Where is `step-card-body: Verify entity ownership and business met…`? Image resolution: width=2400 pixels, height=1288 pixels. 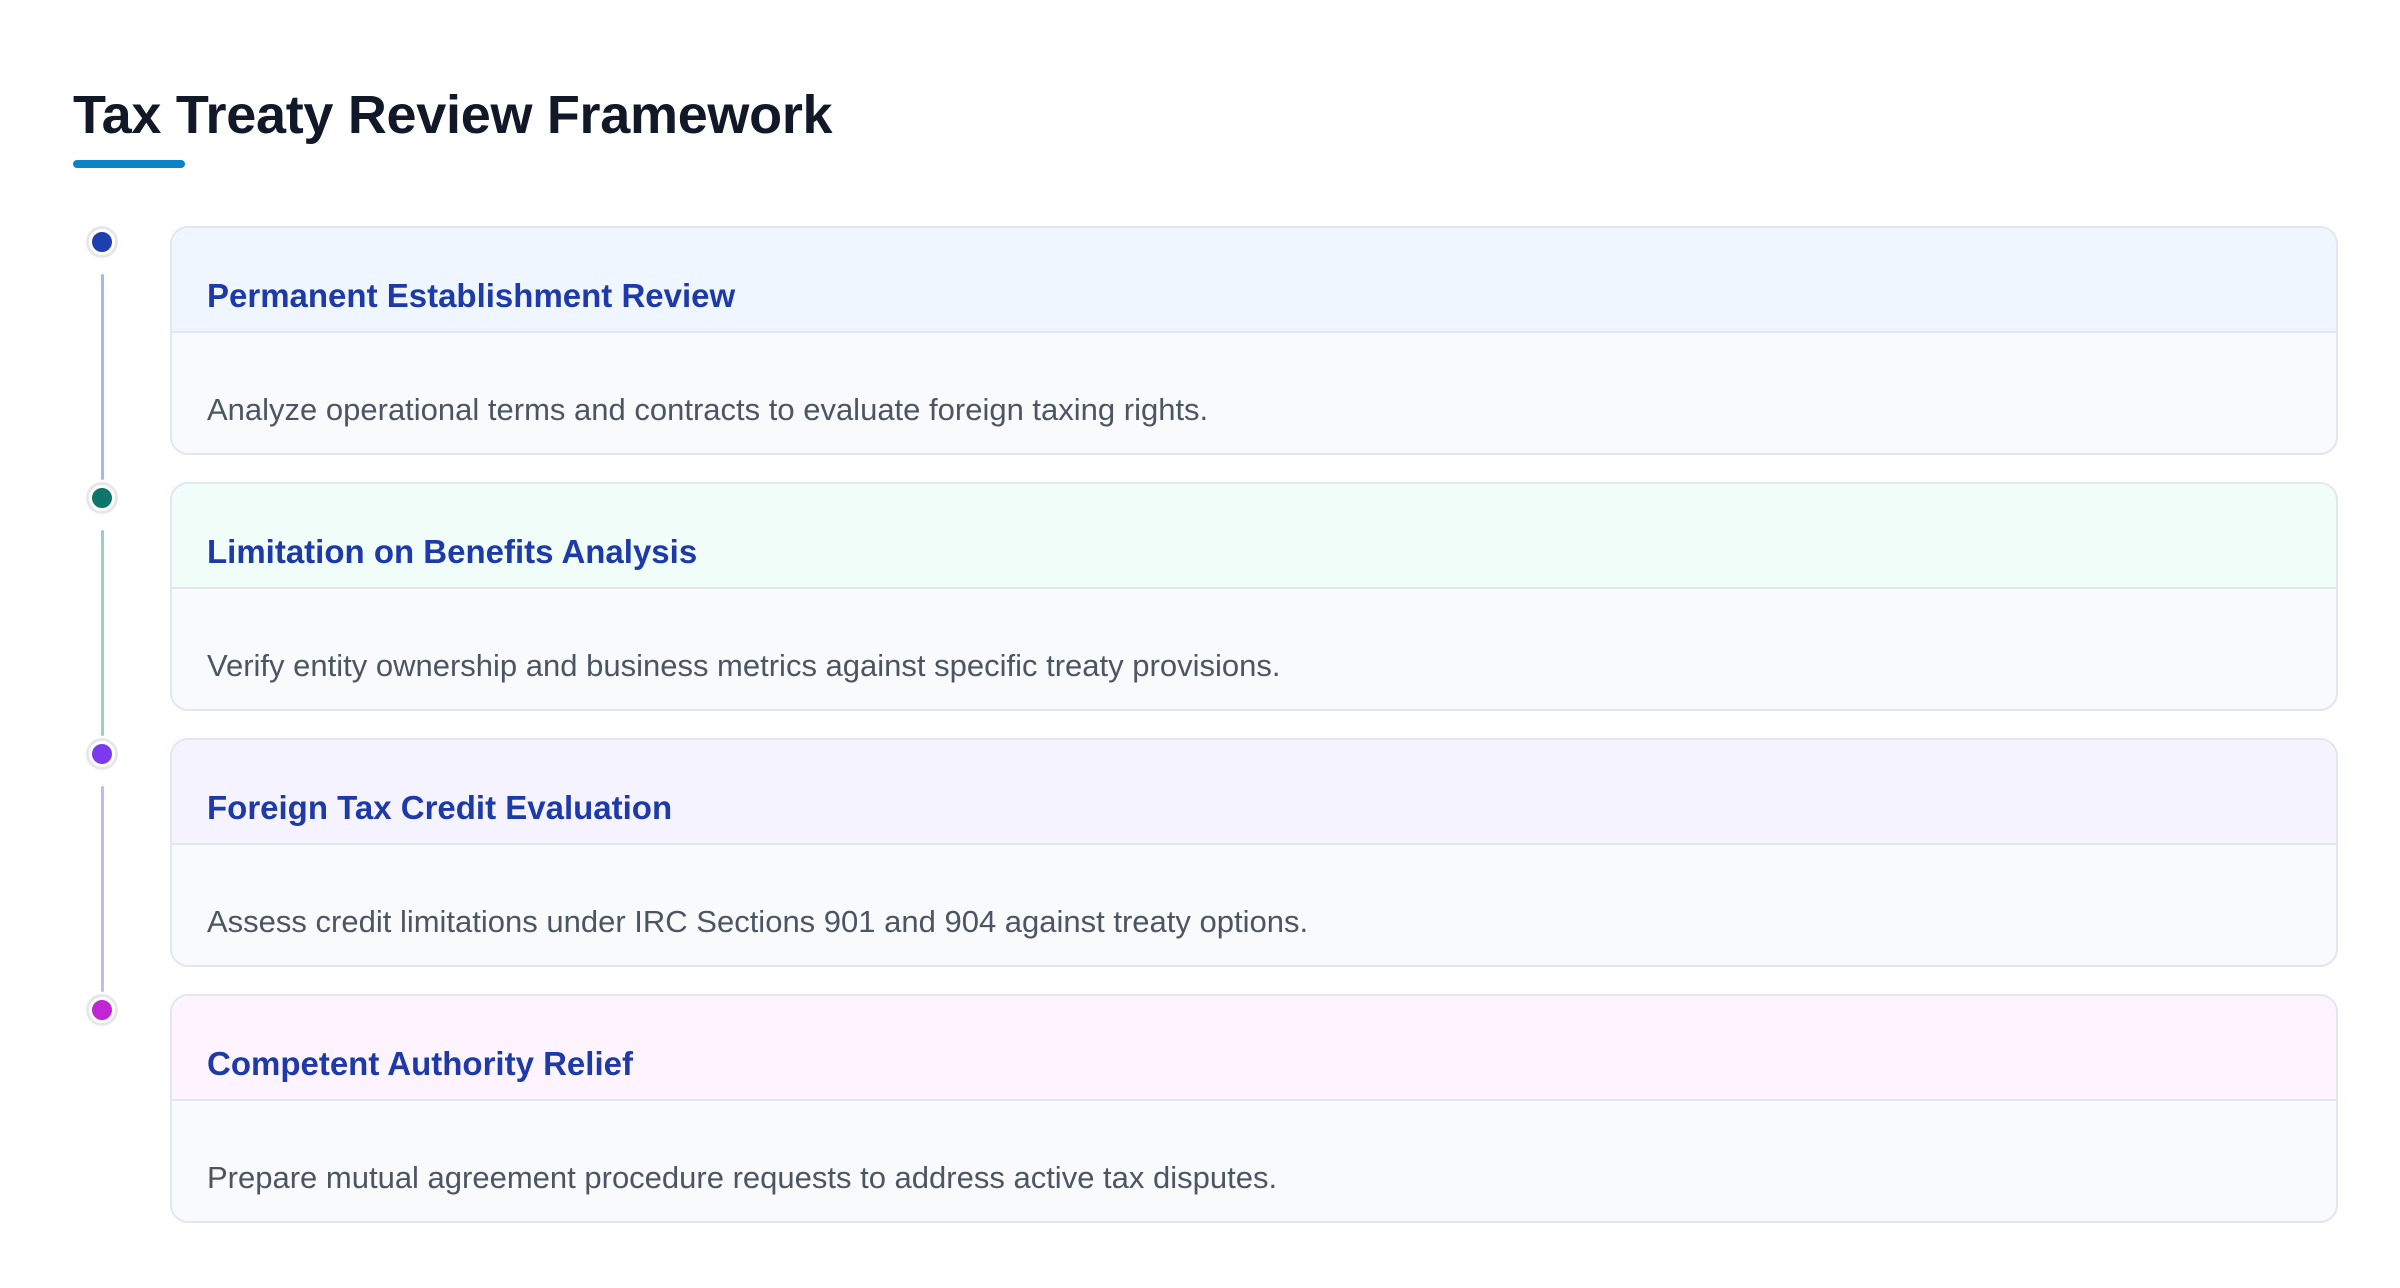
step-card-body: Verify entity ownership and business met… is located at coordinates (1254, 636).